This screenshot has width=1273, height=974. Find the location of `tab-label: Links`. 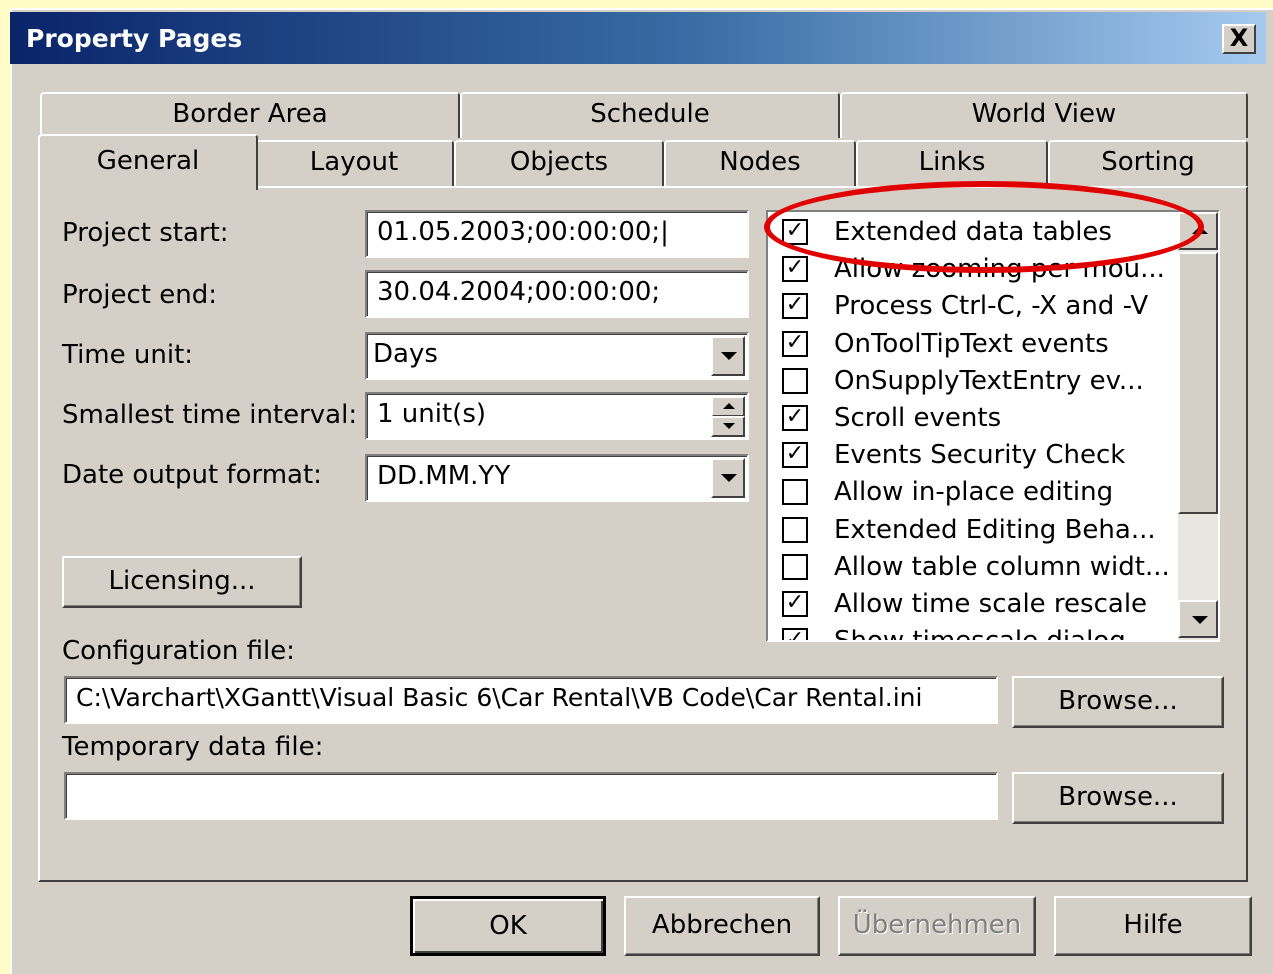

tab-label: Links is located at coordinates (952, 162).